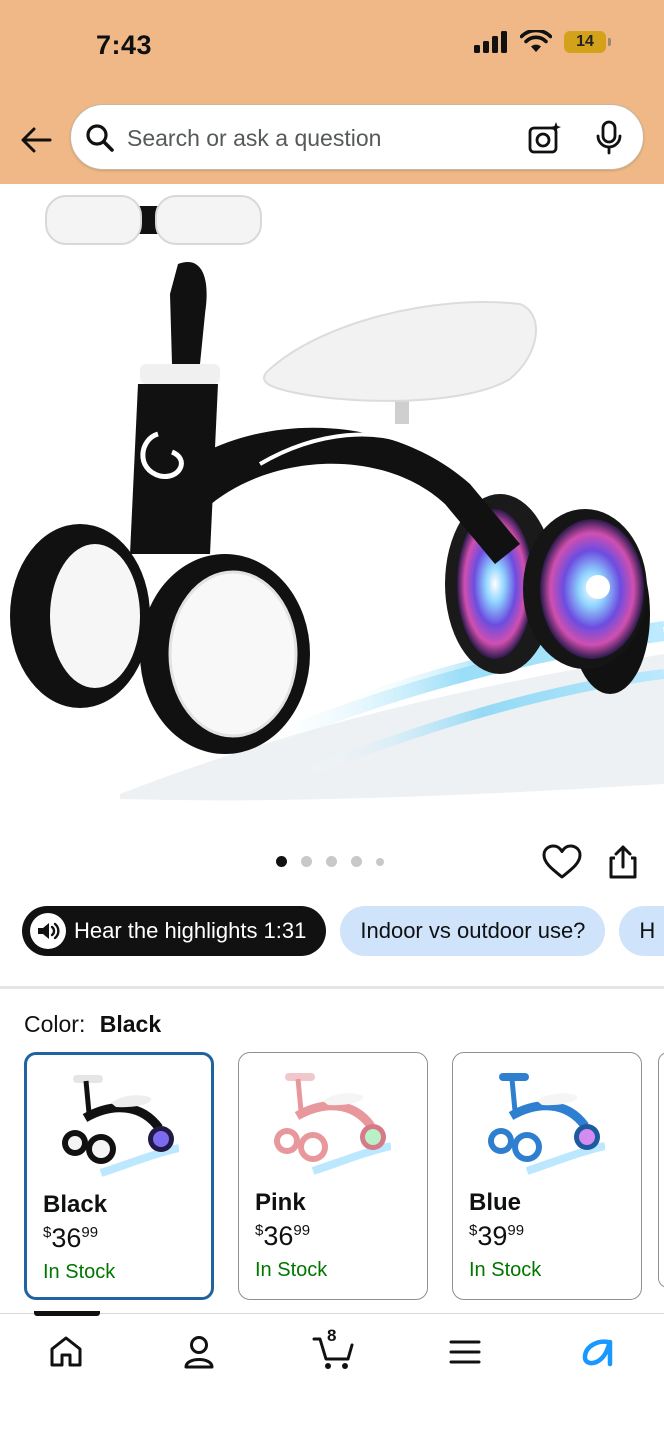 The image size is (664, 1440). I want to click on tab-menu, so click(465, 1352).